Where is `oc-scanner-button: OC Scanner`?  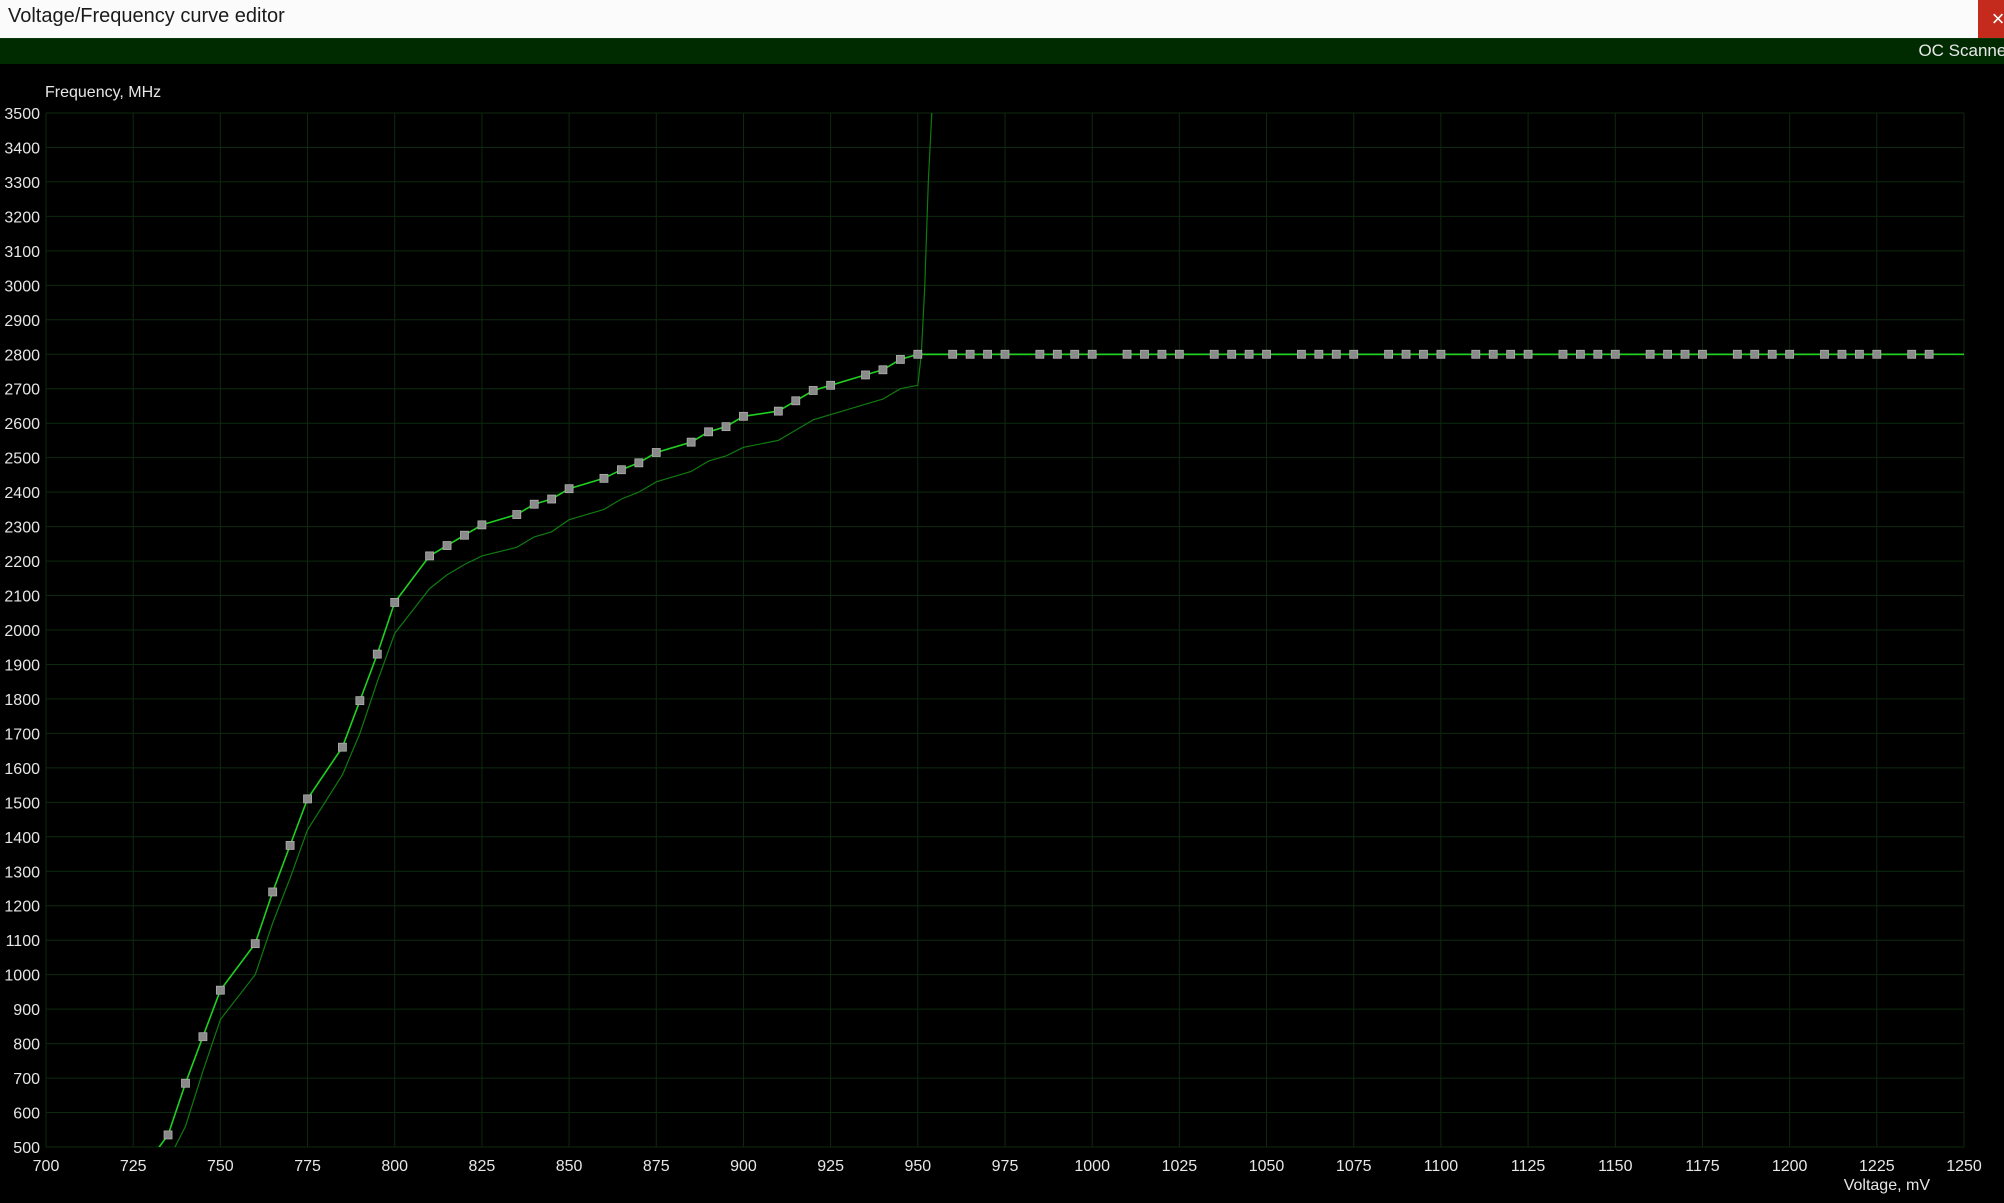 oc-scanner-button: OC Scanner is located at coordinates (1961, 51).